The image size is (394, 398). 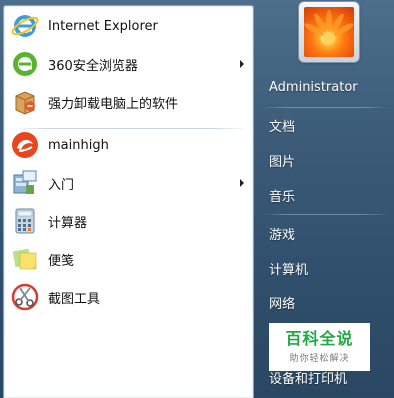 What do you see at coordinates (282, 160) in the screenshot?
I see `right-item-pictures: 图片` at bounding box center [282, 160].